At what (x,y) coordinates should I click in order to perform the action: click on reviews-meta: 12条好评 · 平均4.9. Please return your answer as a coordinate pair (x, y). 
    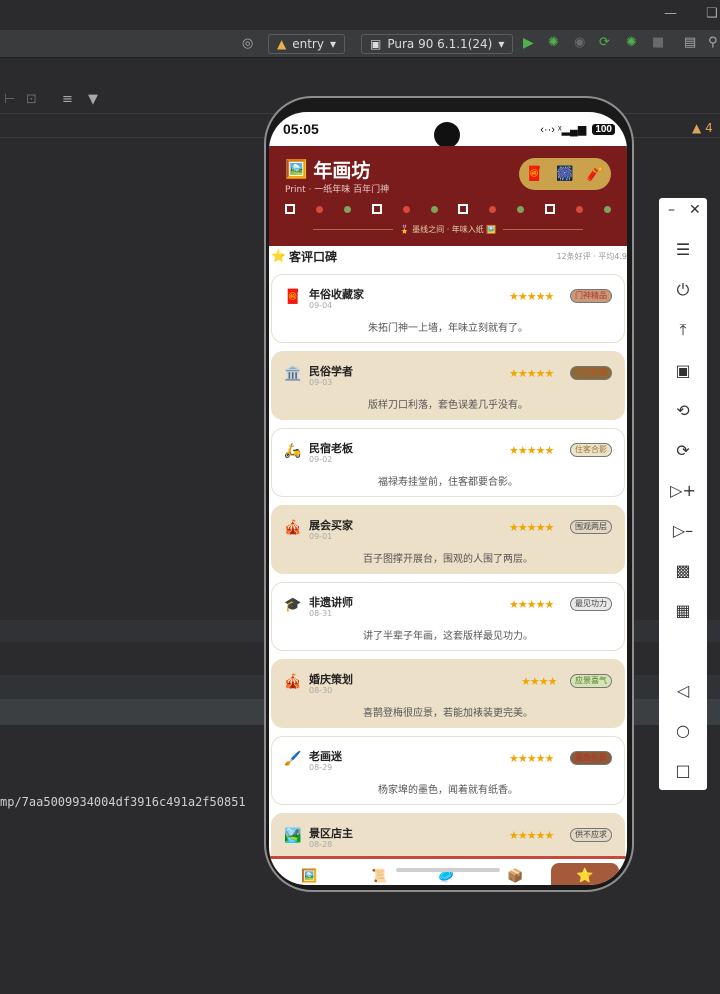
    Looking at the image, I should click on (591, 256).